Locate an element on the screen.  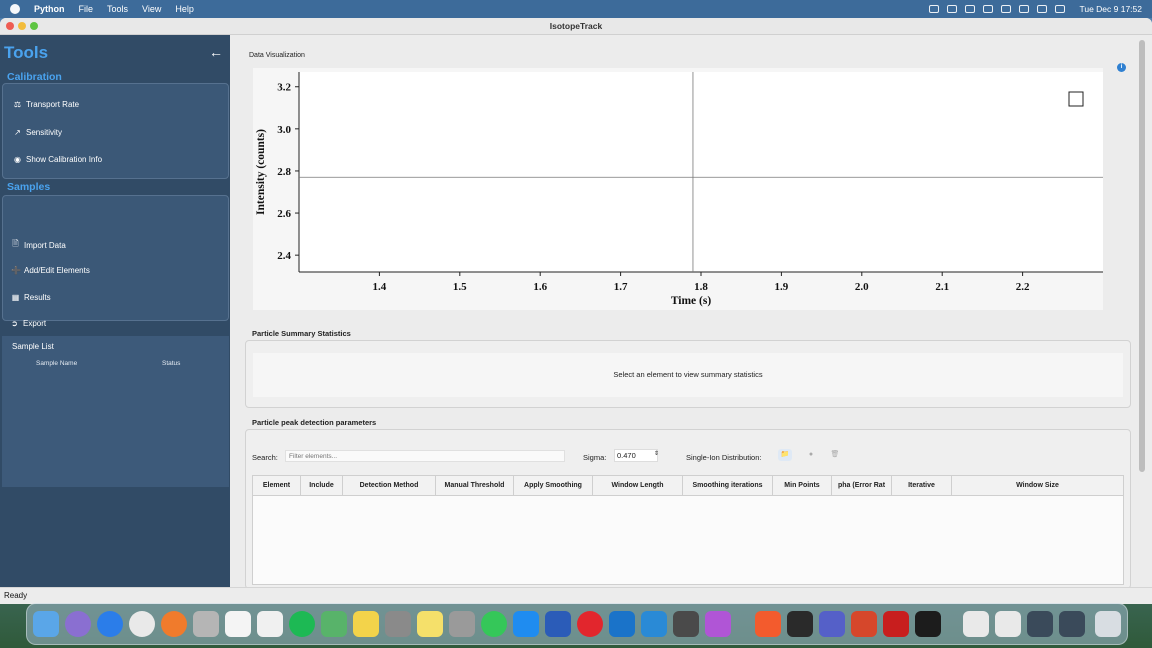
trash-icon: 🗑 is located at coordinates (835, 455).